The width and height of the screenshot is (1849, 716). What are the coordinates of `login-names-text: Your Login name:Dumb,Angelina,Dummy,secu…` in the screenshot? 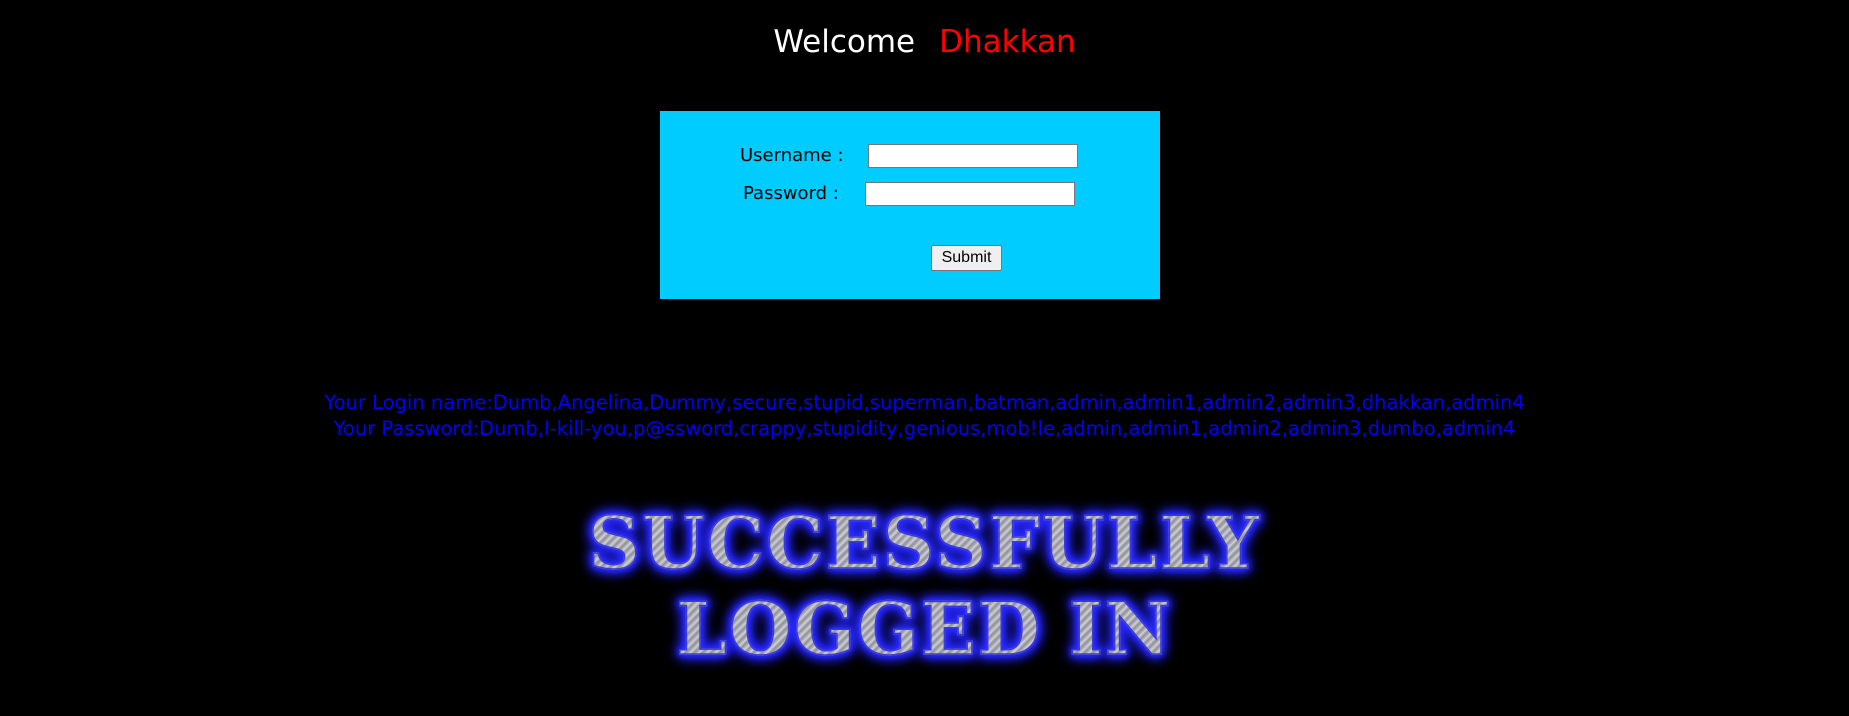 It's located at (924, 402).